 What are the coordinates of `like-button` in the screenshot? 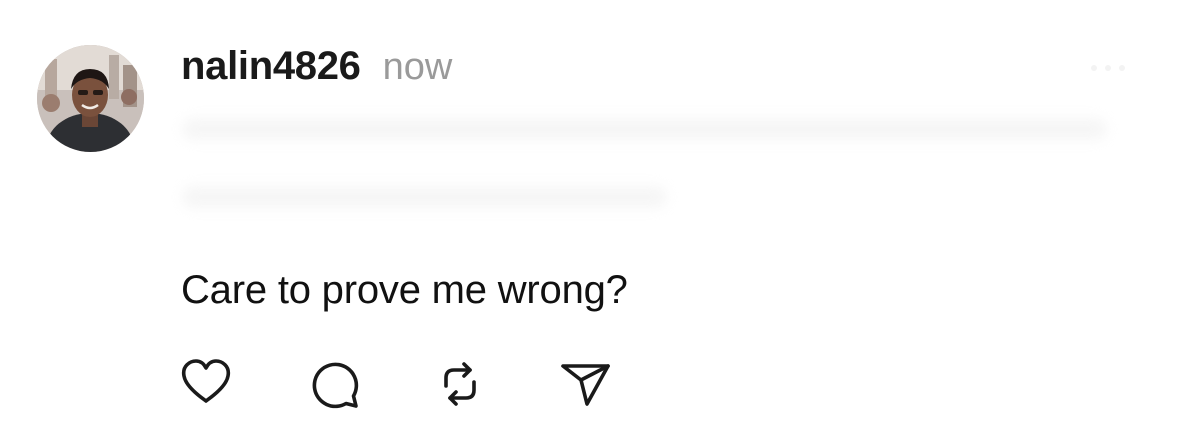 It's located at (206, 384).